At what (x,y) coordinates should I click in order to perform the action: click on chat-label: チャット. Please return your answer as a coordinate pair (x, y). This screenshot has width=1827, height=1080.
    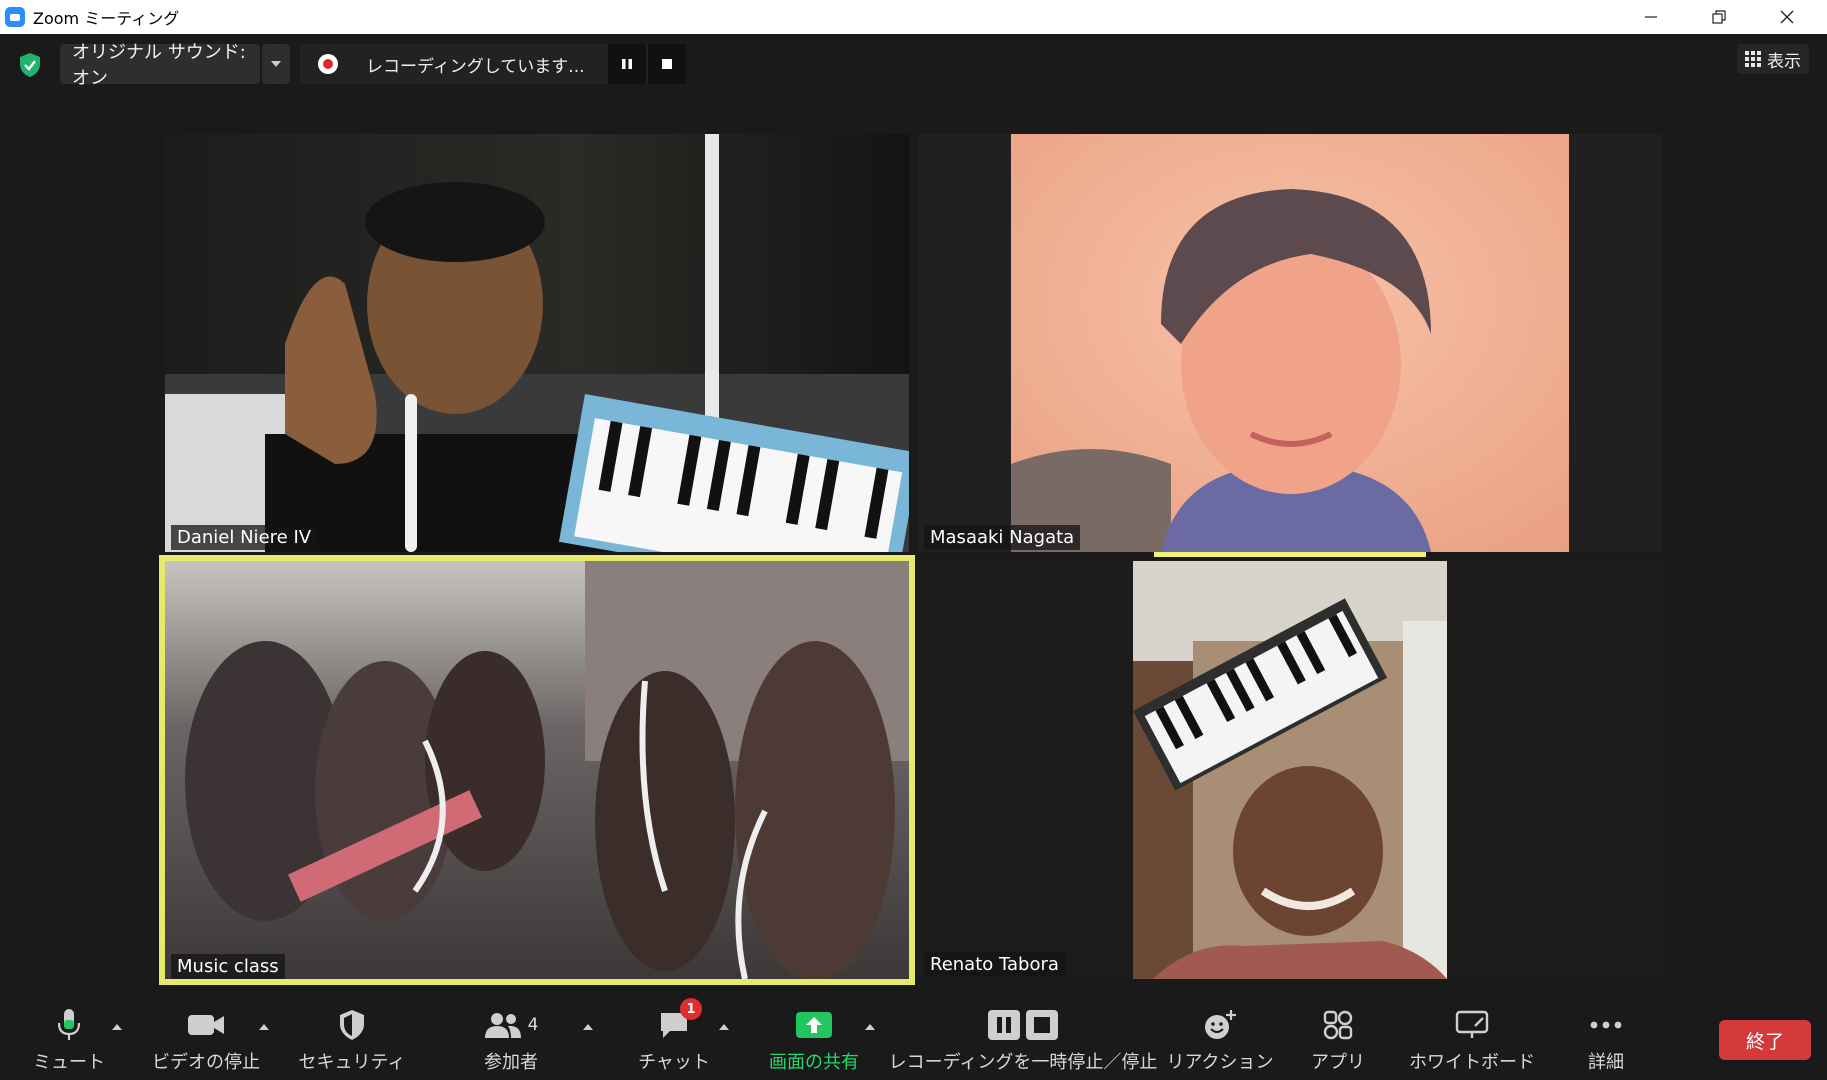
    Looking at the image, I should click on (674, 1062).